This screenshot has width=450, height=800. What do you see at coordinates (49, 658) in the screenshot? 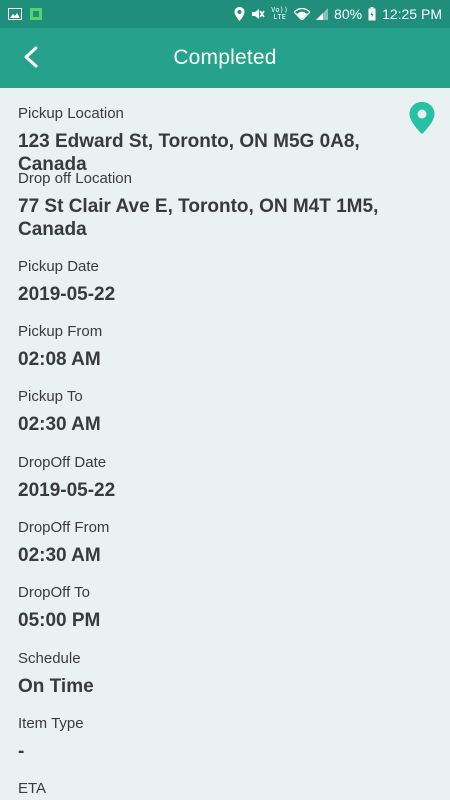
I see `field-label: Schedule` at bounding box center [49, 658].